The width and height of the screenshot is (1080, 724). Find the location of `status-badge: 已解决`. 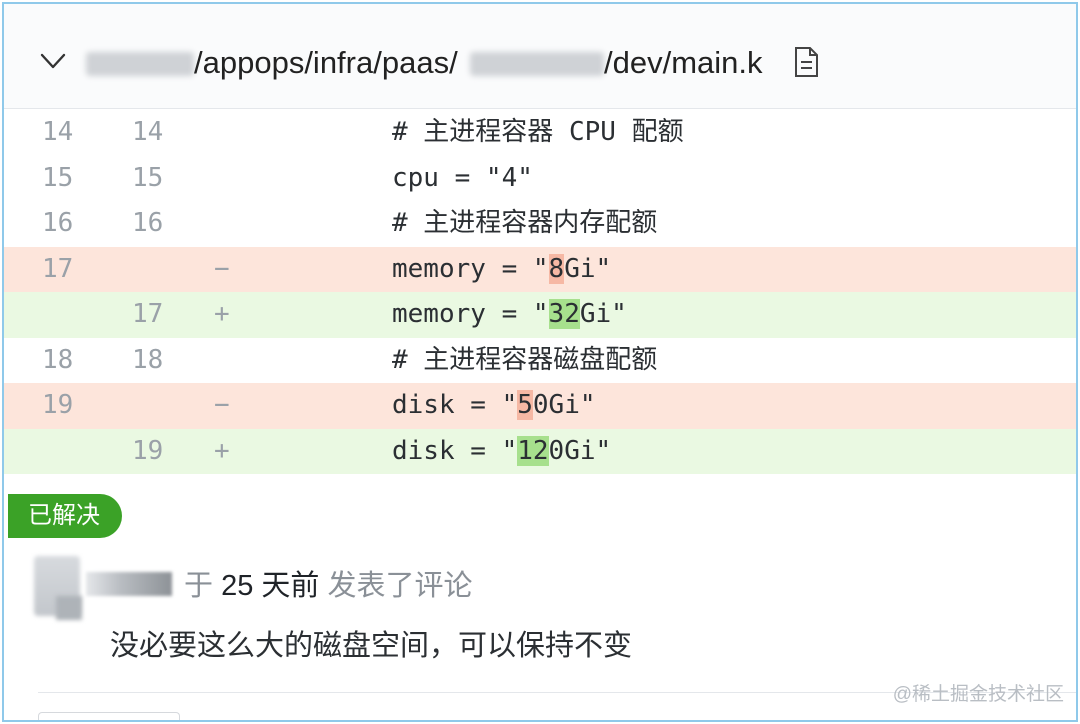

status-badge: 已解决 is located at coordinates (65, 516).